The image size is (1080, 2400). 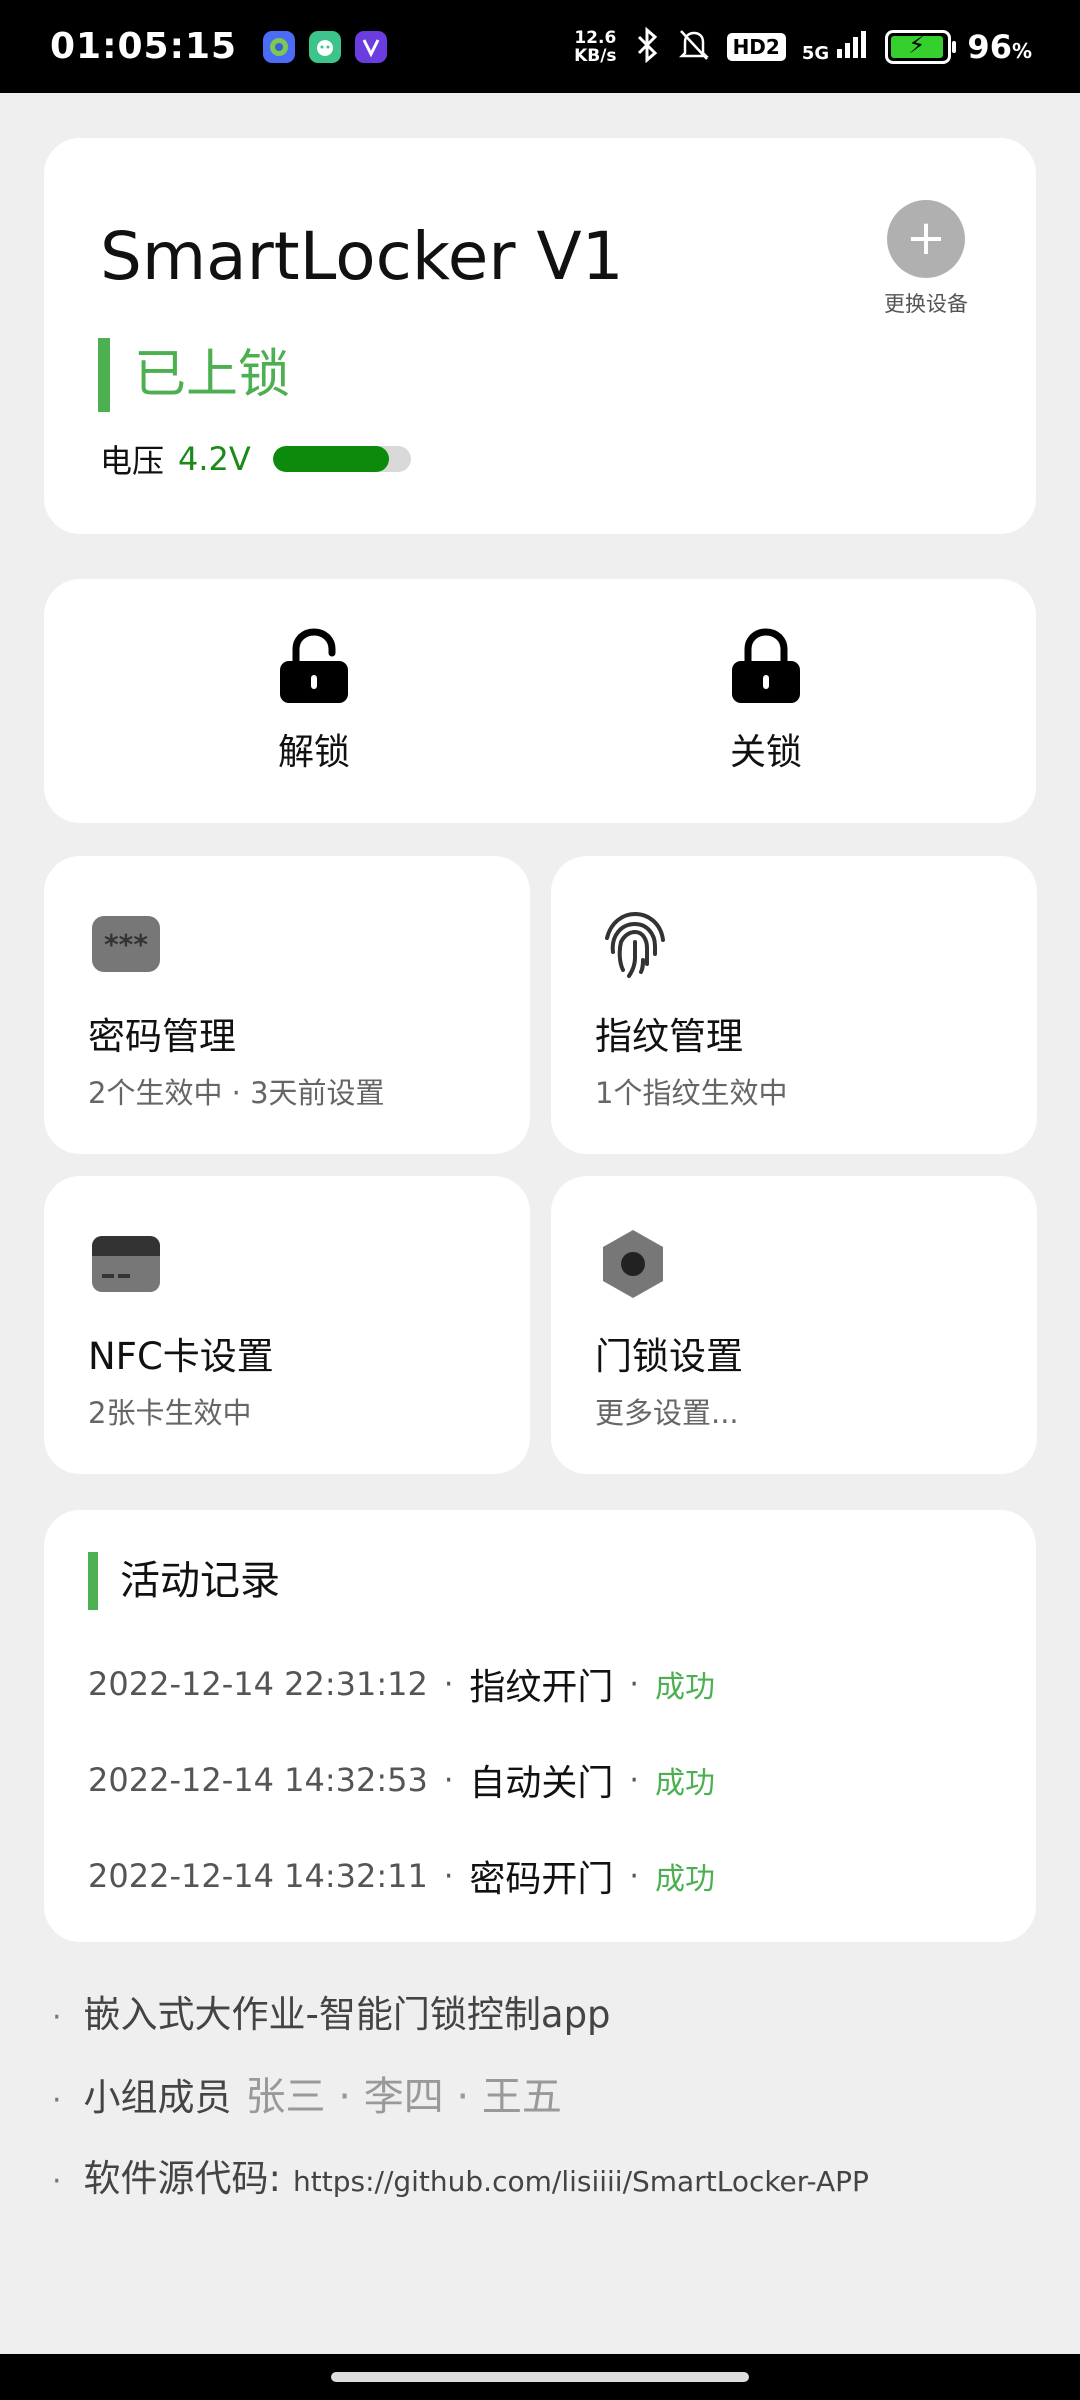 What do you see at coordinates (181, 1356) in the screenshot?
I see `nfc-title: NFC卡设置` at bounding box center [181, 1356].